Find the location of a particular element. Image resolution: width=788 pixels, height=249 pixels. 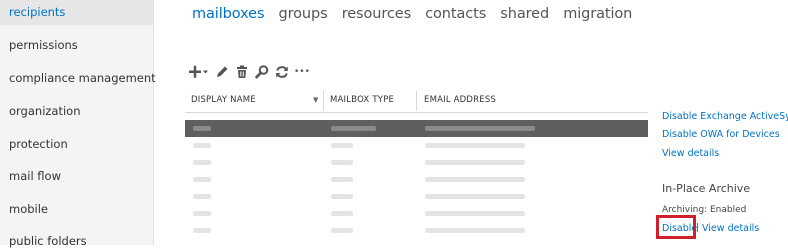

column-header-email-address: EMAIL ADDRESS is located at coordinates (460, 100).